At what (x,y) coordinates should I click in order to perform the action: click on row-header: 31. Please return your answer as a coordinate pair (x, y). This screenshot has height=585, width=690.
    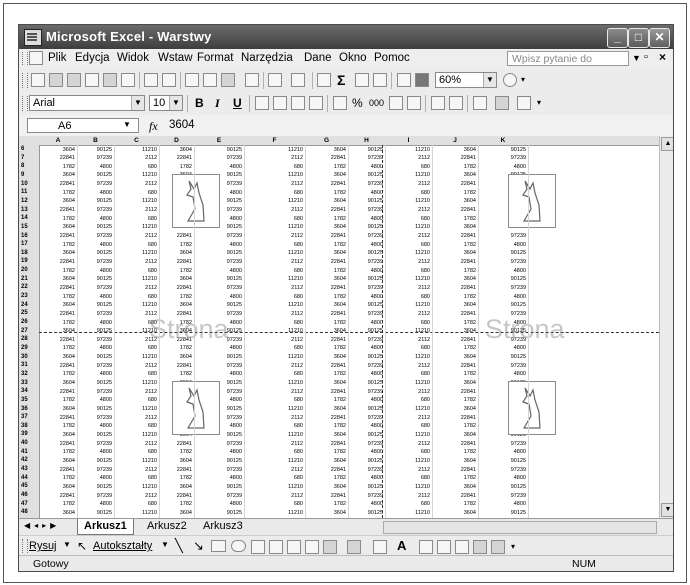
    Looking at the image, I should click on (24, 365).